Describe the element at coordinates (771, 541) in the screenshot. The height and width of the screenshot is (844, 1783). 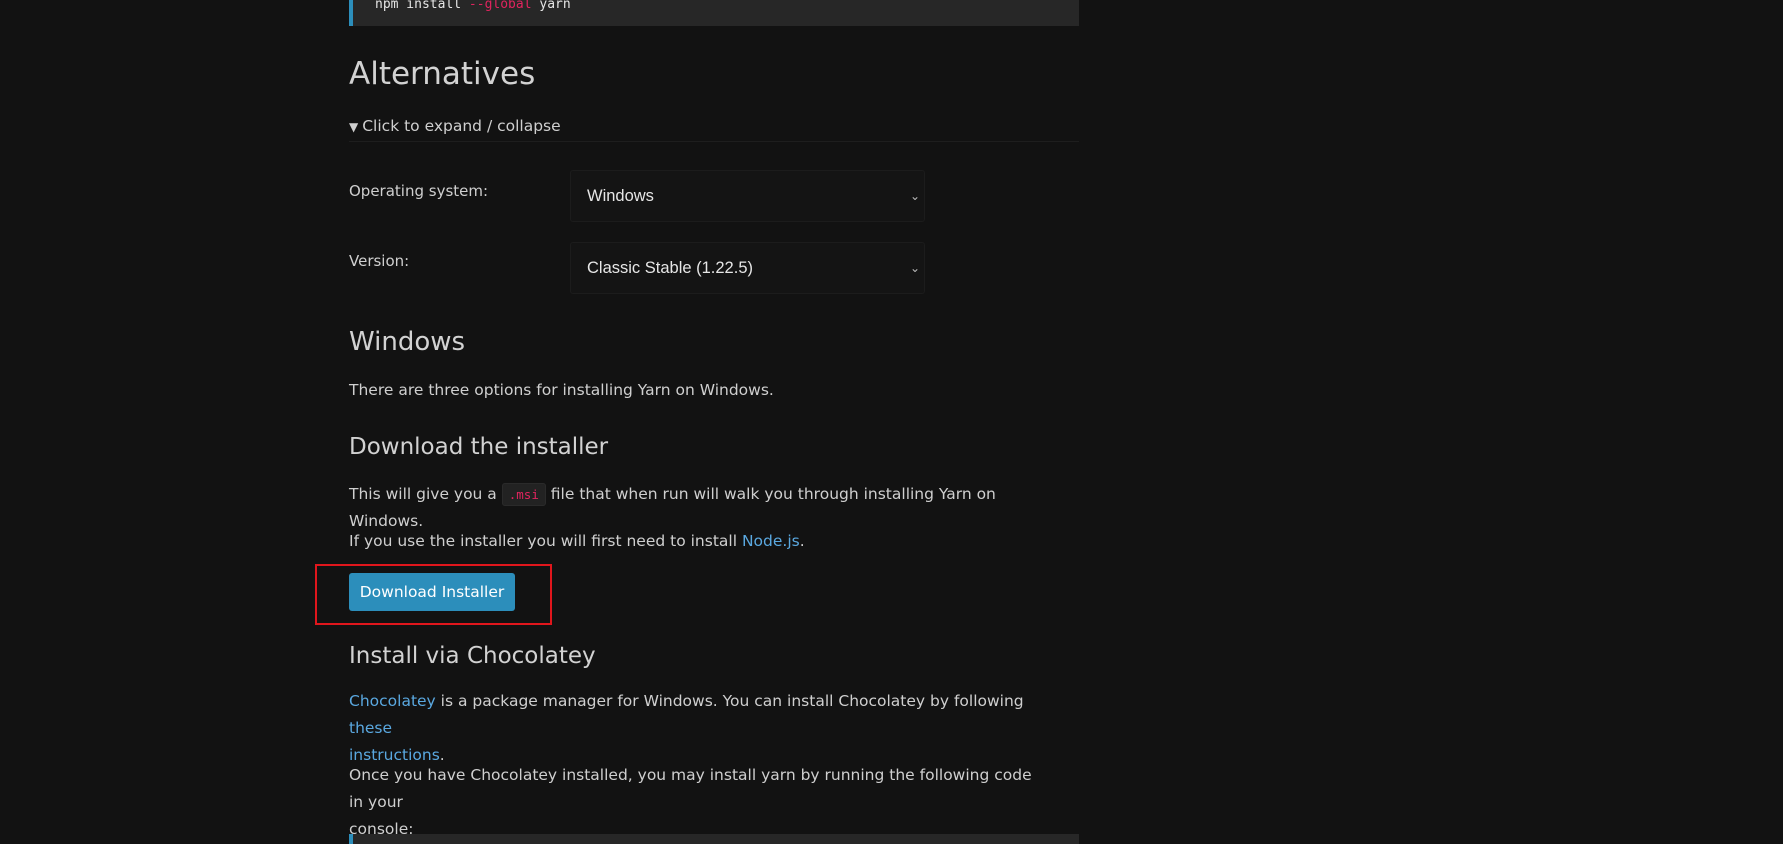
I see `nodejs-link: Node.js` at that location.